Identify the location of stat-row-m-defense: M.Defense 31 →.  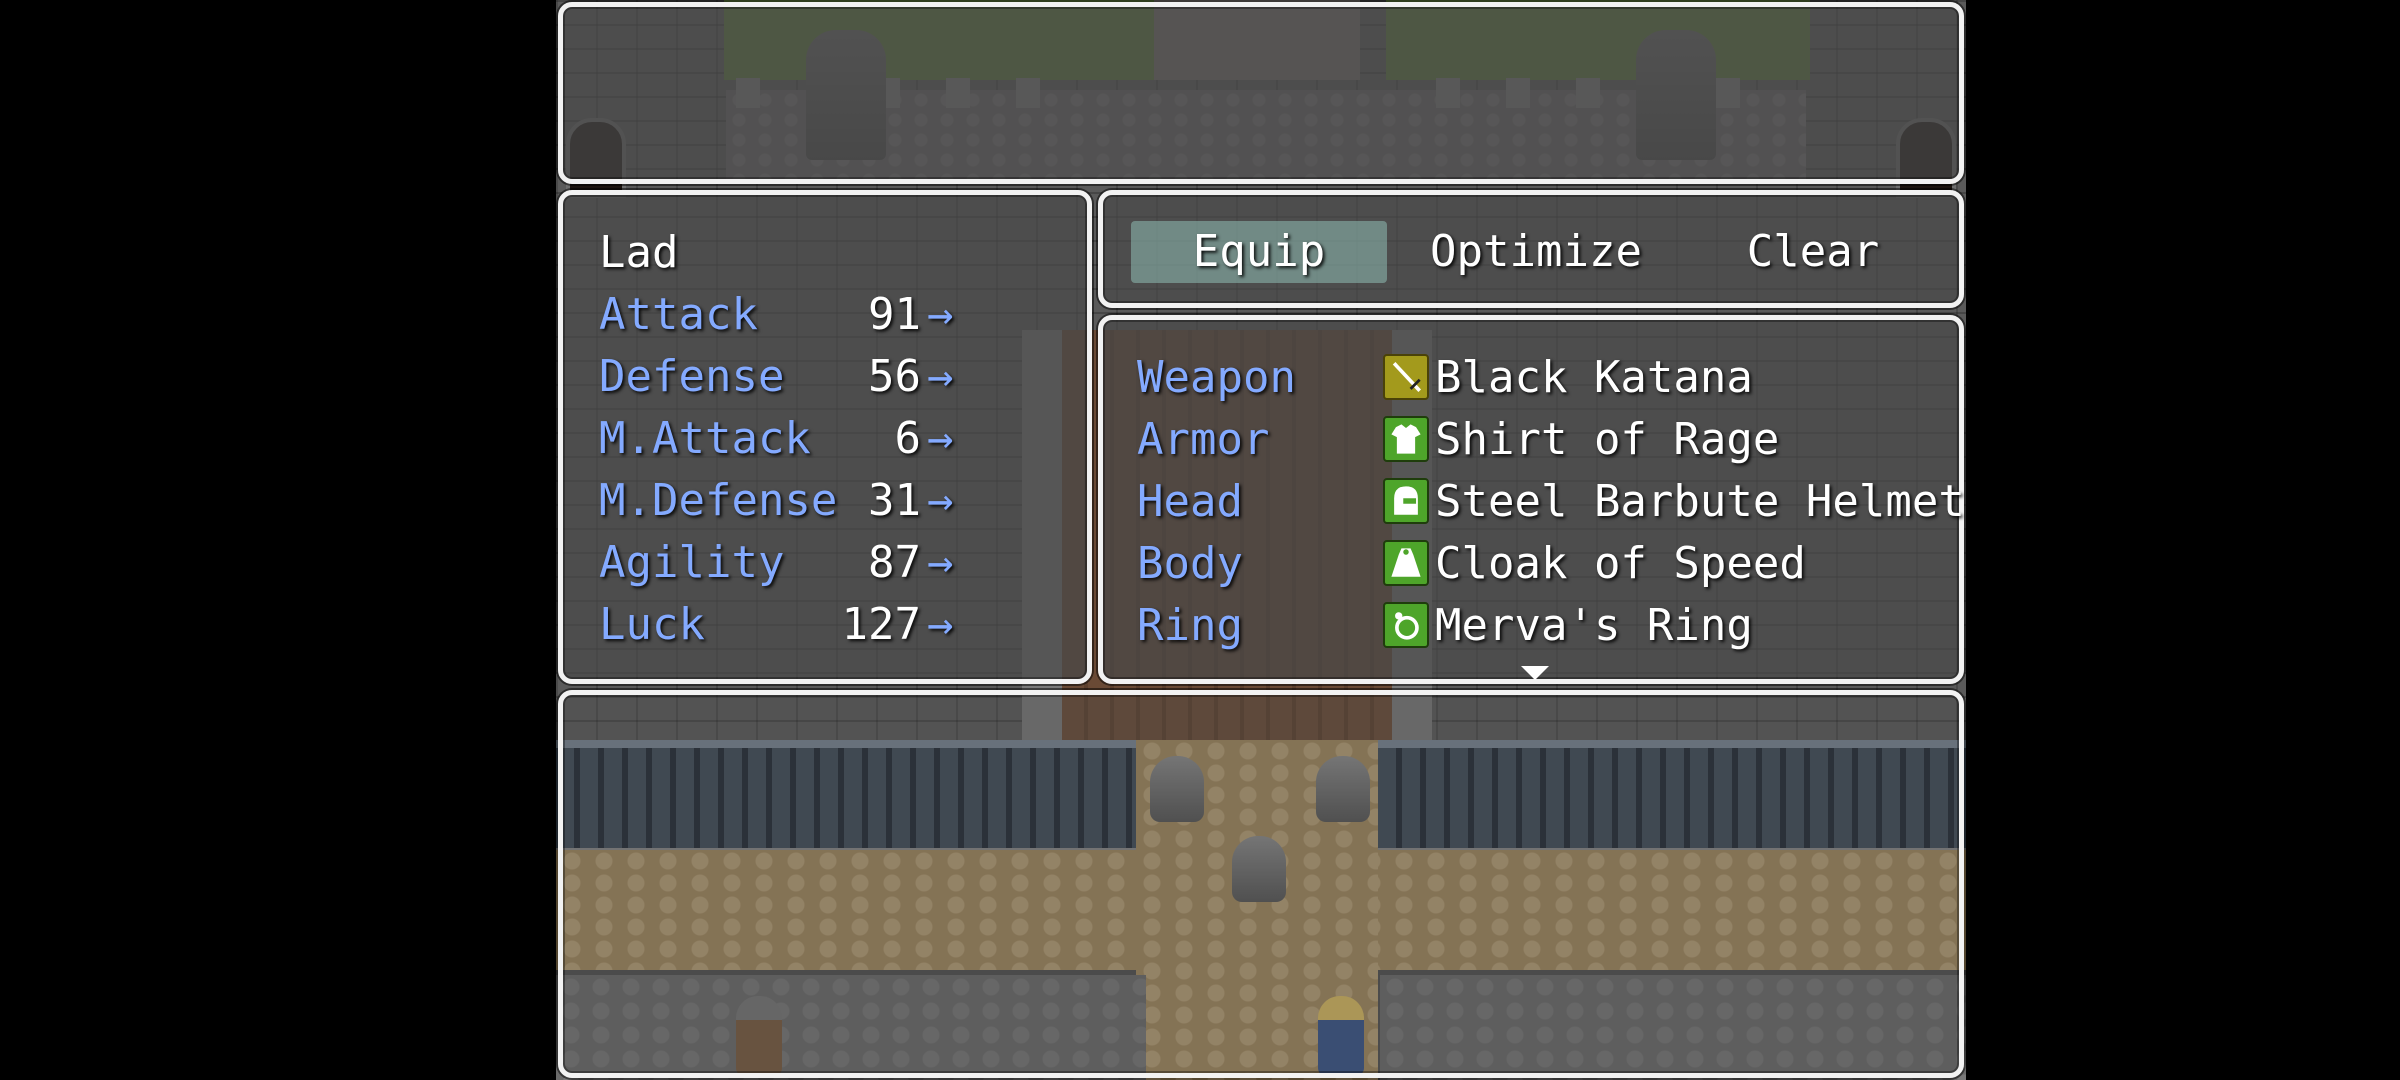
(839, 501).